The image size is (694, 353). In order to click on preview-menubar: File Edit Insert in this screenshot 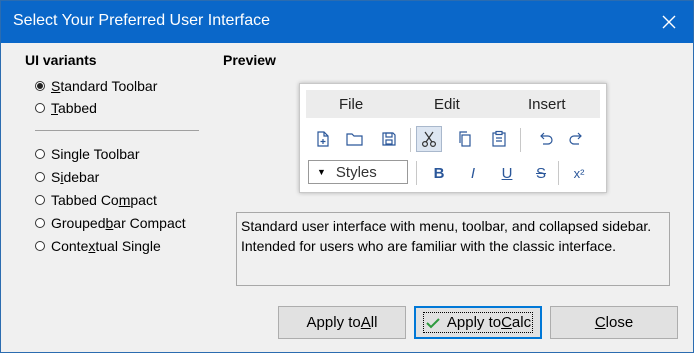, I will do `click(453, 104)`.